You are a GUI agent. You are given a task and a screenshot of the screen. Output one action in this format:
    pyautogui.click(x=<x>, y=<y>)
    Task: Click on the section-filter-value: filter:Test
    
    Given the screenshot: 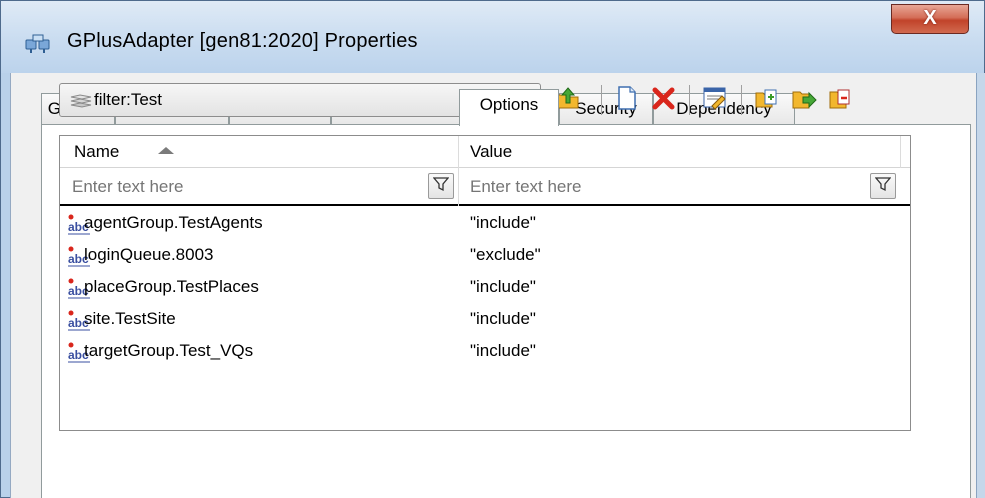 What is the action you would take?
    pyautogui.click(x=128, y=99)
    